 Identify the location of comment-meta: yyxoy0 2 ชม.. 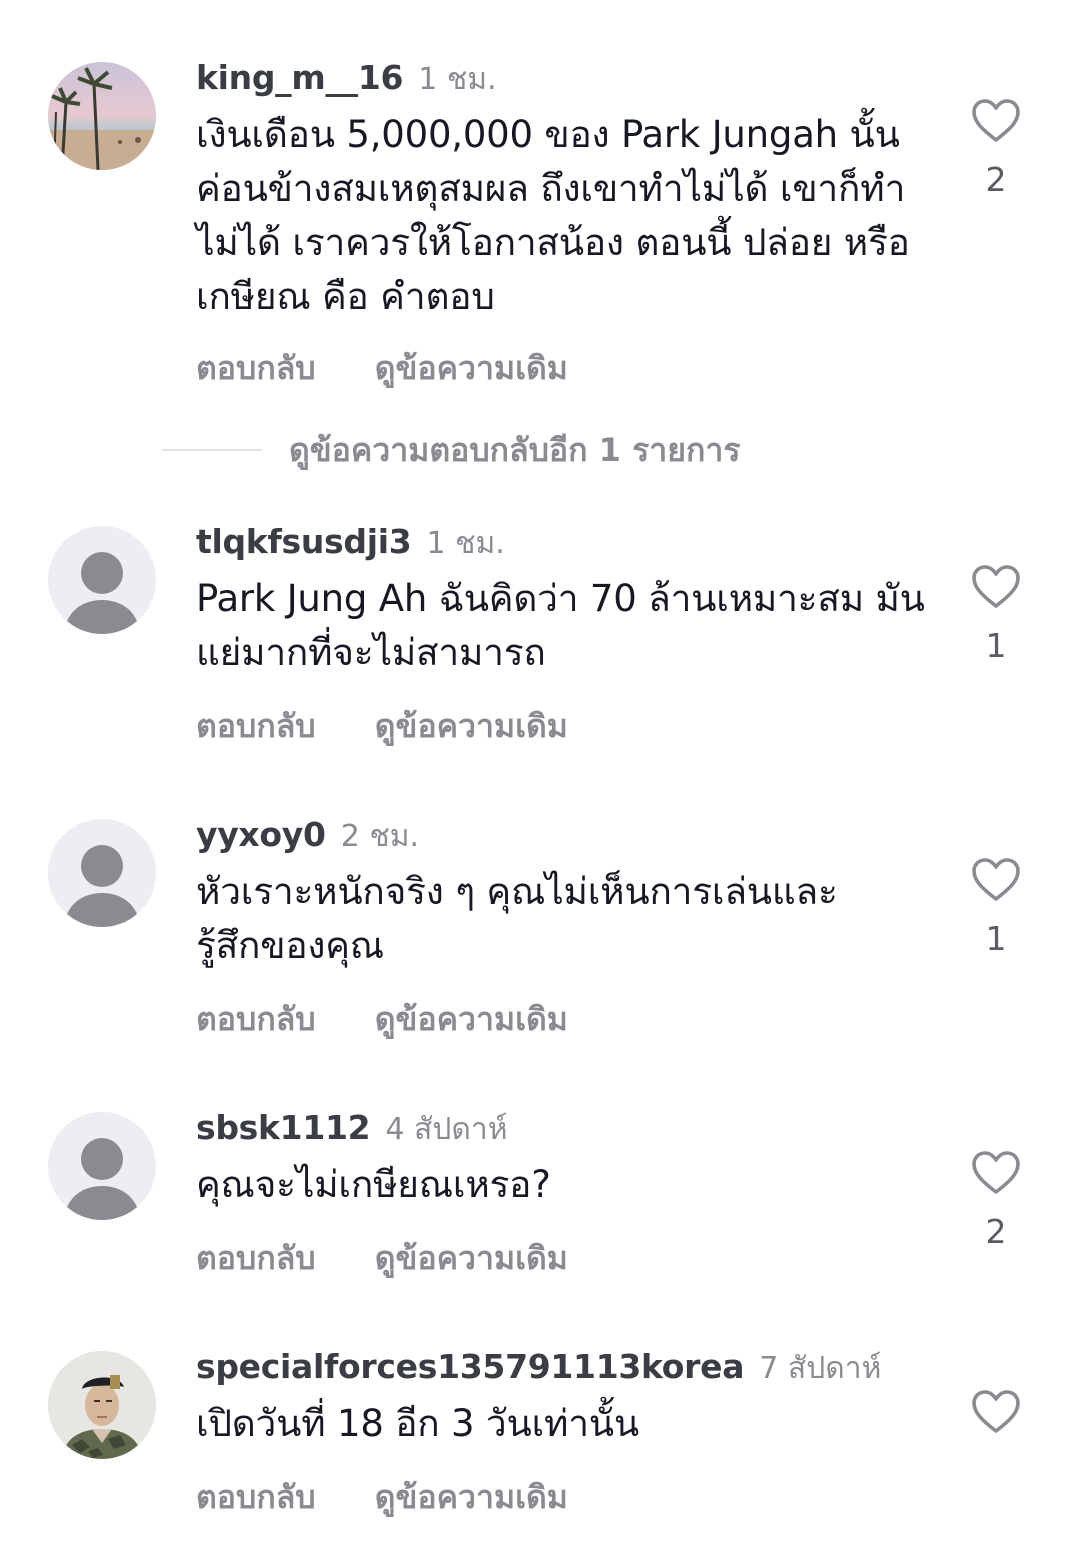
(307, 835).